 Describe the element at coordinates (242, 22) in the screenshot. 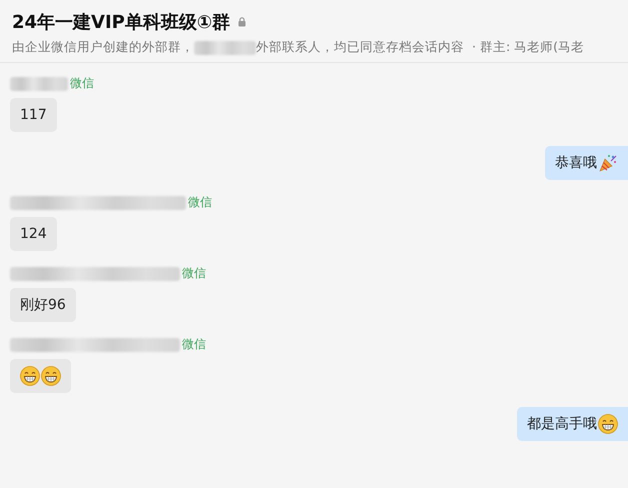

I see `lock-icon` at that location.